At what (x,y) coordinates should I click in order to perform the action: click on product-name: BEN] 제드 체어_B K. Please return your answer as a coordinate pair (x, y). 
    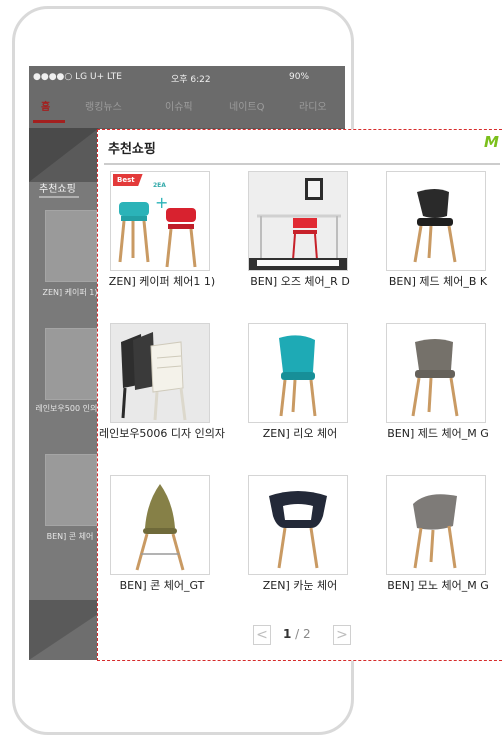
    Looking at the image, I should click on (437, 281).